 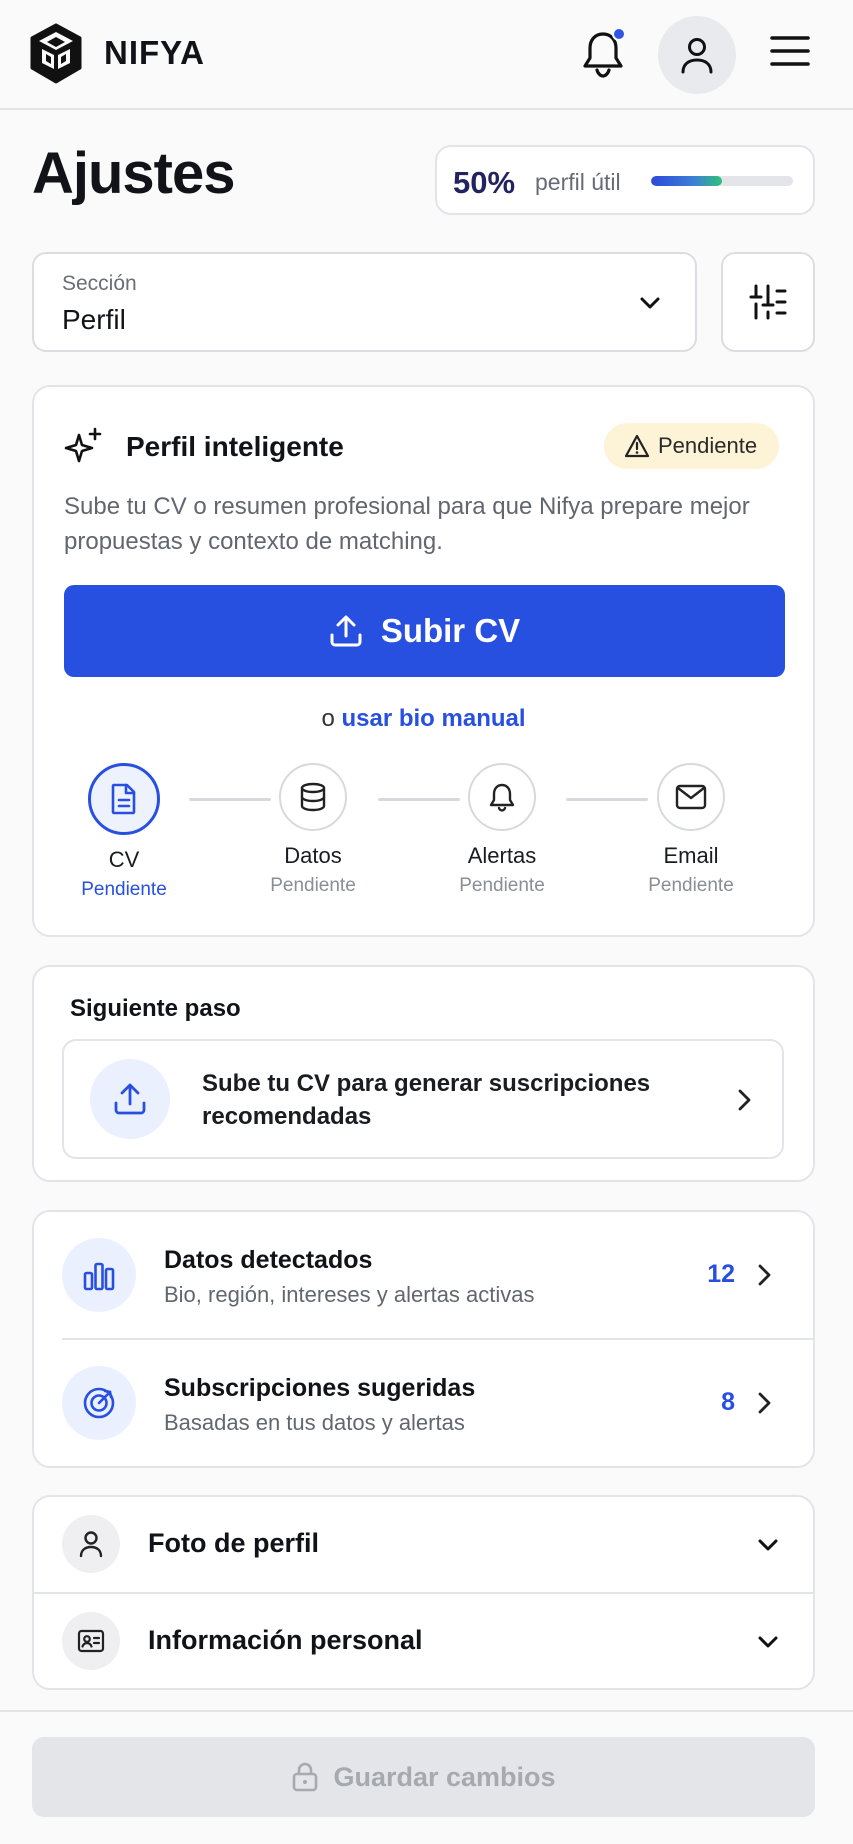 I want to click on next-step-icon-wrap, so click(x=130, y=1099).